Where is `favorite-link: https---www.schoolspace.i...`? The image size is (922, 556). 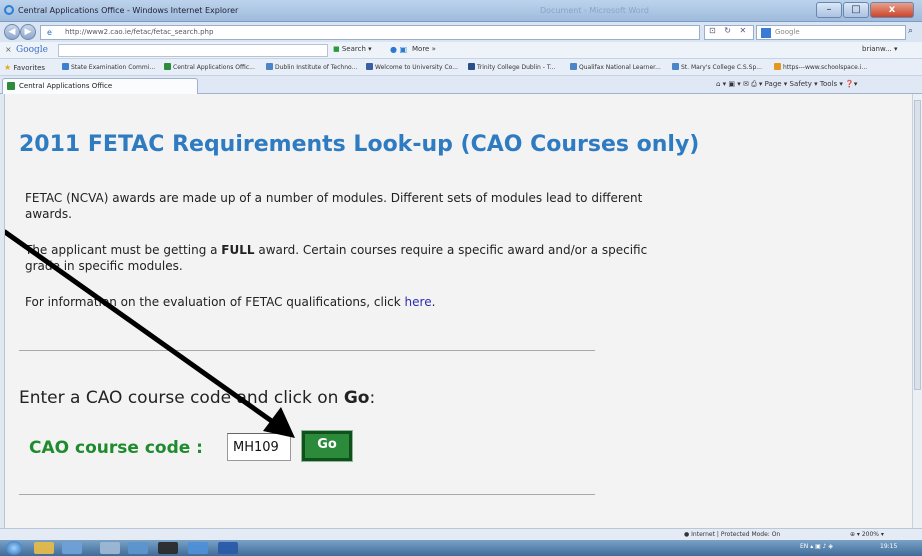 favorite-link: https---www.schoolspace.i... is located at coordinates (820, 67).